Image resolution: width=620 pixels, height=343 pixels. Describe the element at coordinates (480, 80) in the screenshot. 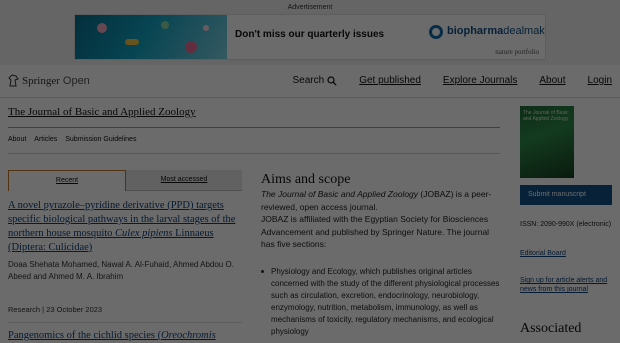

I see `nav-explore-journals: Explore Journals` at that location.